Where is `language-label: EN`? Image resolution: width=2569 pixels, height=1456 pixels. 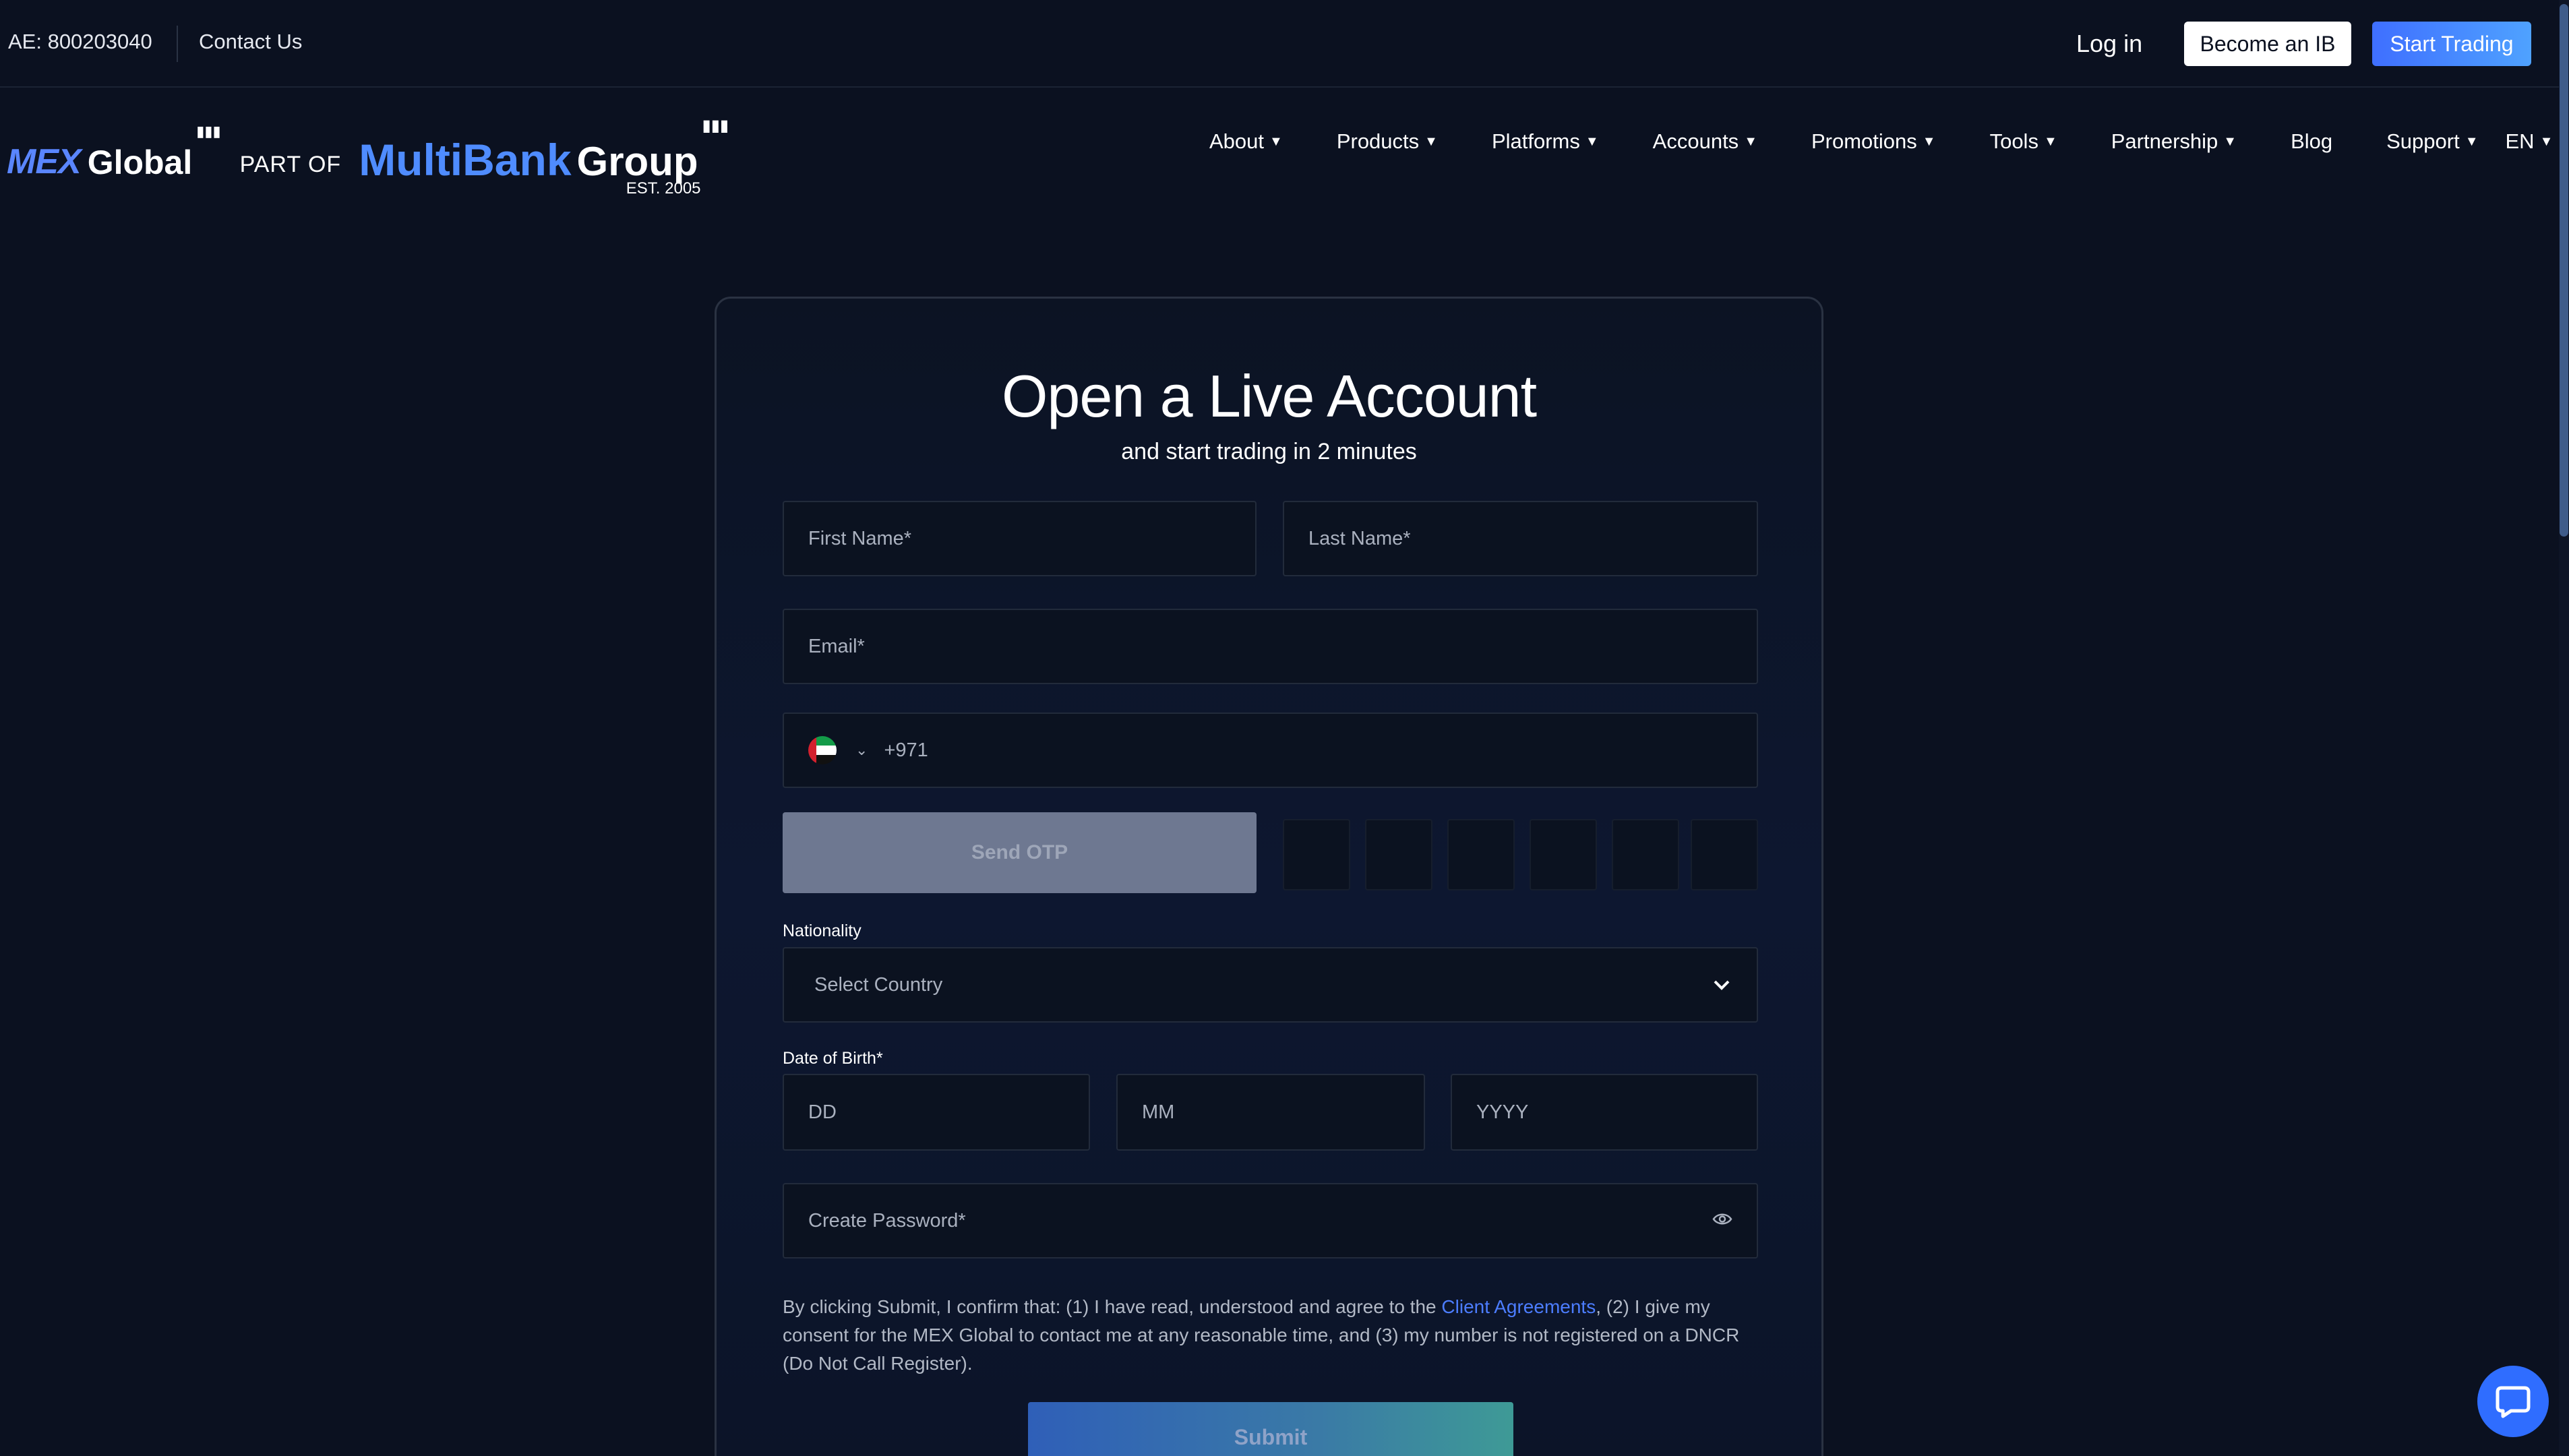 language-label: EN is located at coordinates (2520, 141).